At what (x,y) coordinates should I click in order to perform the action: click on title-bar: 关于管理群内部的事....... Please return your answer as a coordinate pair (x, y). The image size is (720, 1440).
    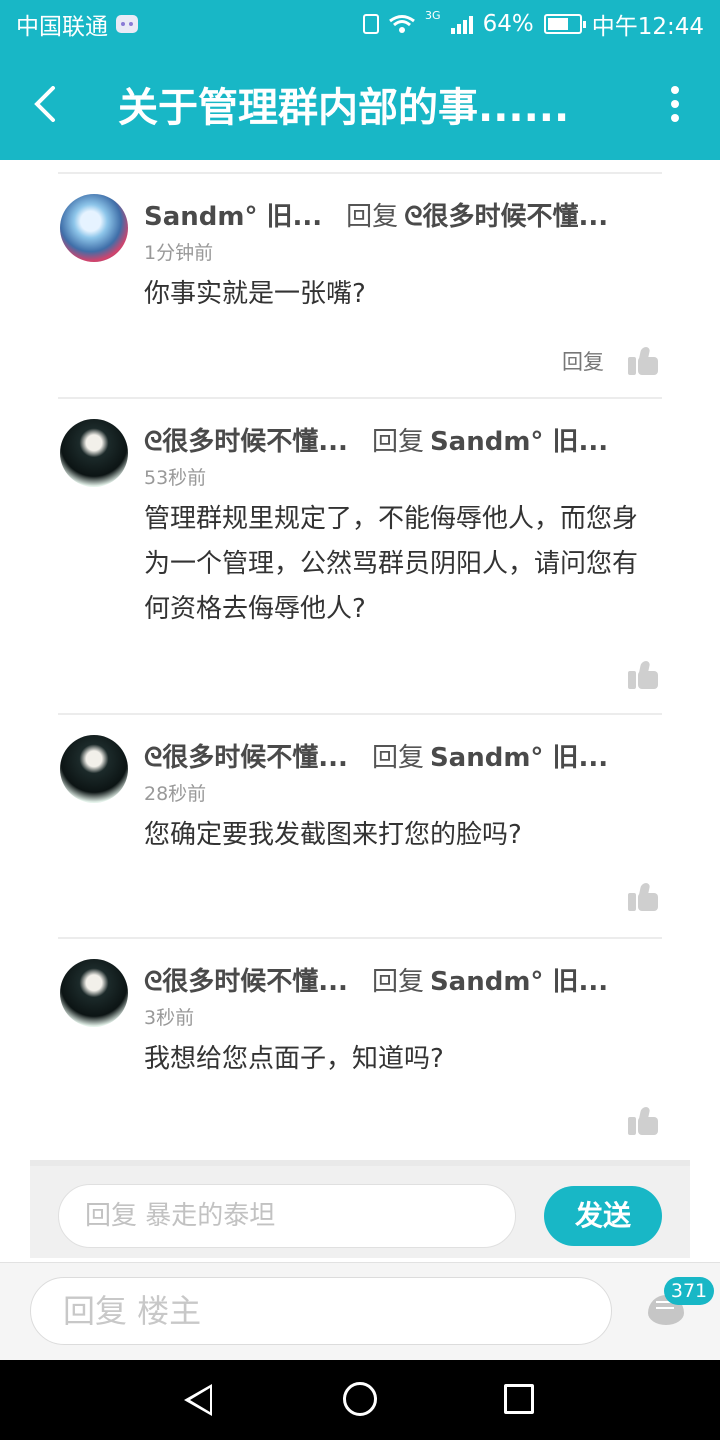
    Looking at the image, I should click on (360, 104).